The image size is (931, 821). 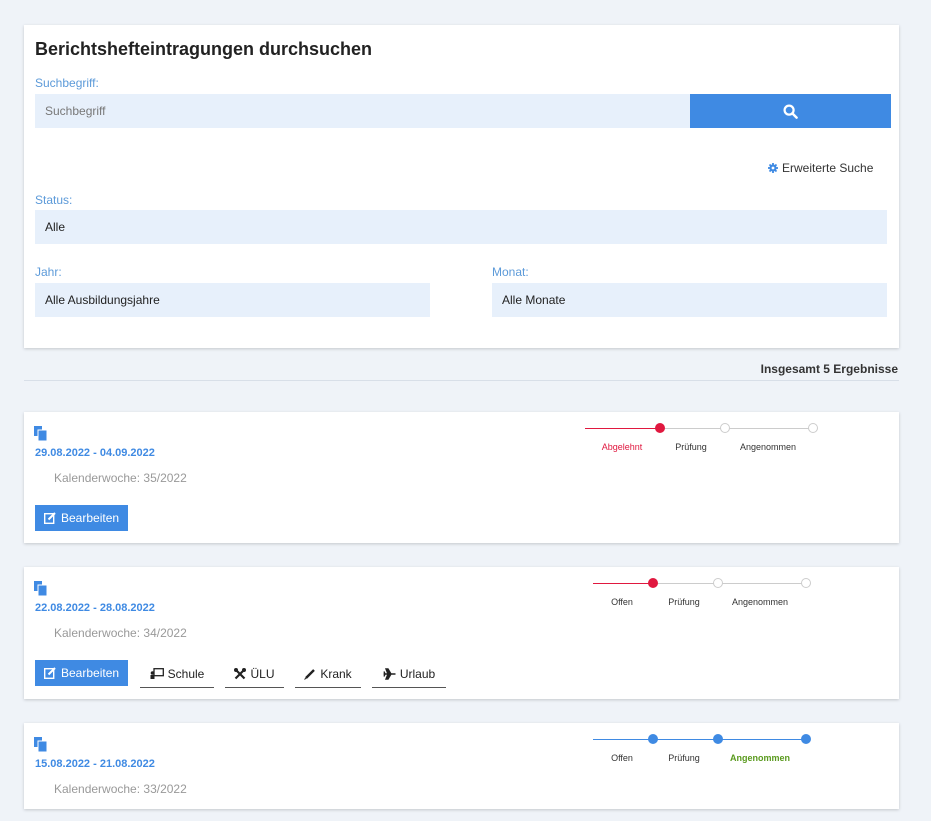 What do you see at coordinates (829, 369) in the screenshot?
I see `results-count: Insgesamt 5 Ergebnisse` at bounding box center [829, 369].